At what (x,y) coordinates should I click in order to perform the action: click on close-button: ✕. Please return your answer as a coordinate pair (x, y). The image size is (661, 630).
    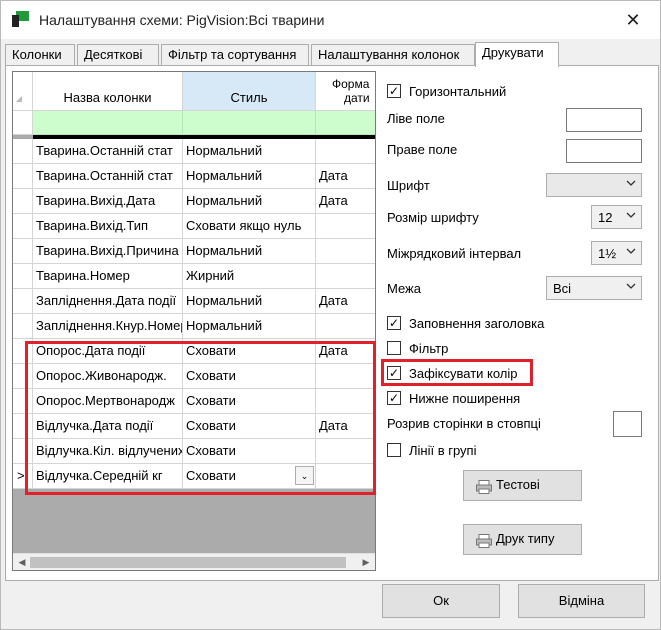
    Looking at the image, I should click on (633, 20).